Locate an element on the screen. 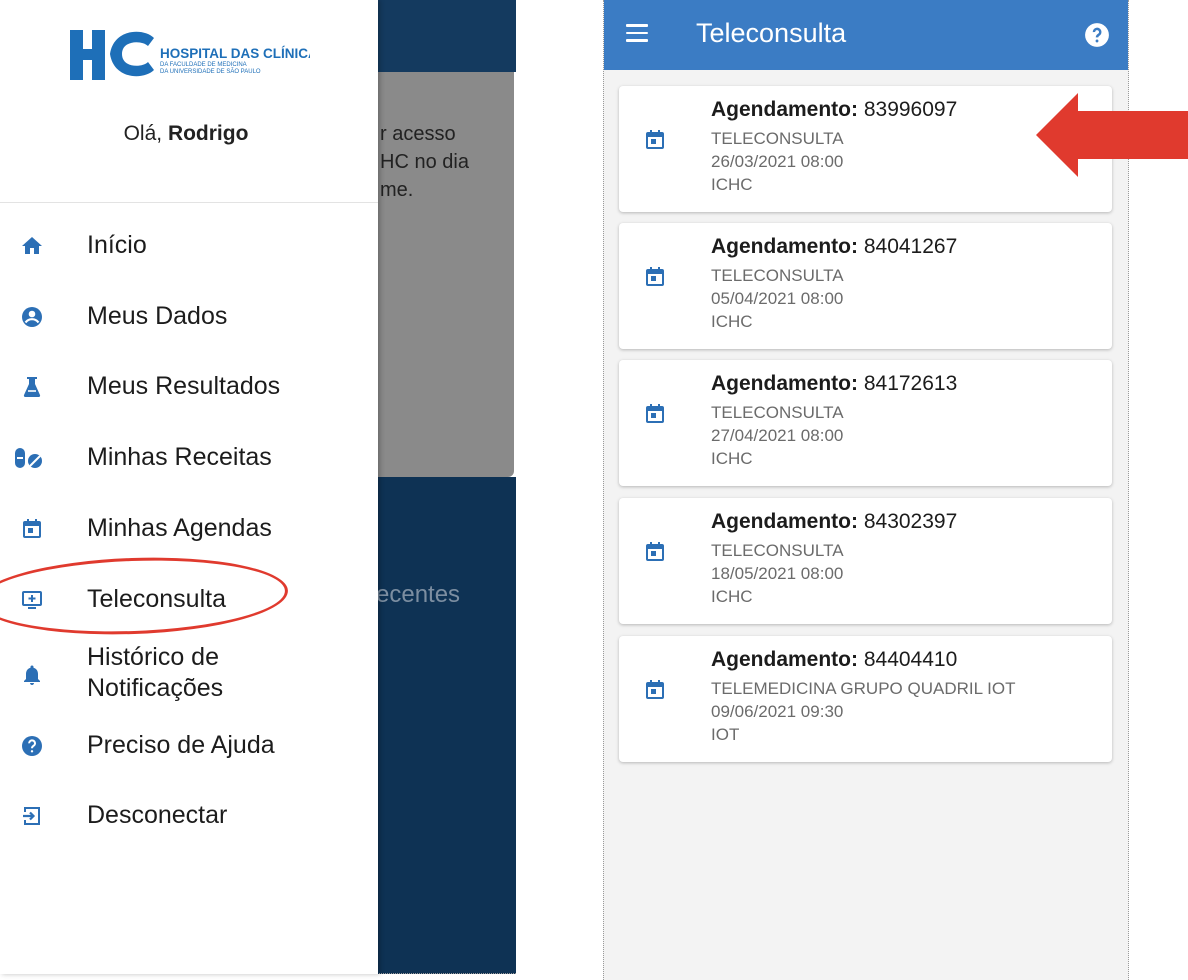 This screenshot has width=1188, height=980. logo-line2: DA FACULDADE DE MEDICINA is located at coordinates (203, 65).